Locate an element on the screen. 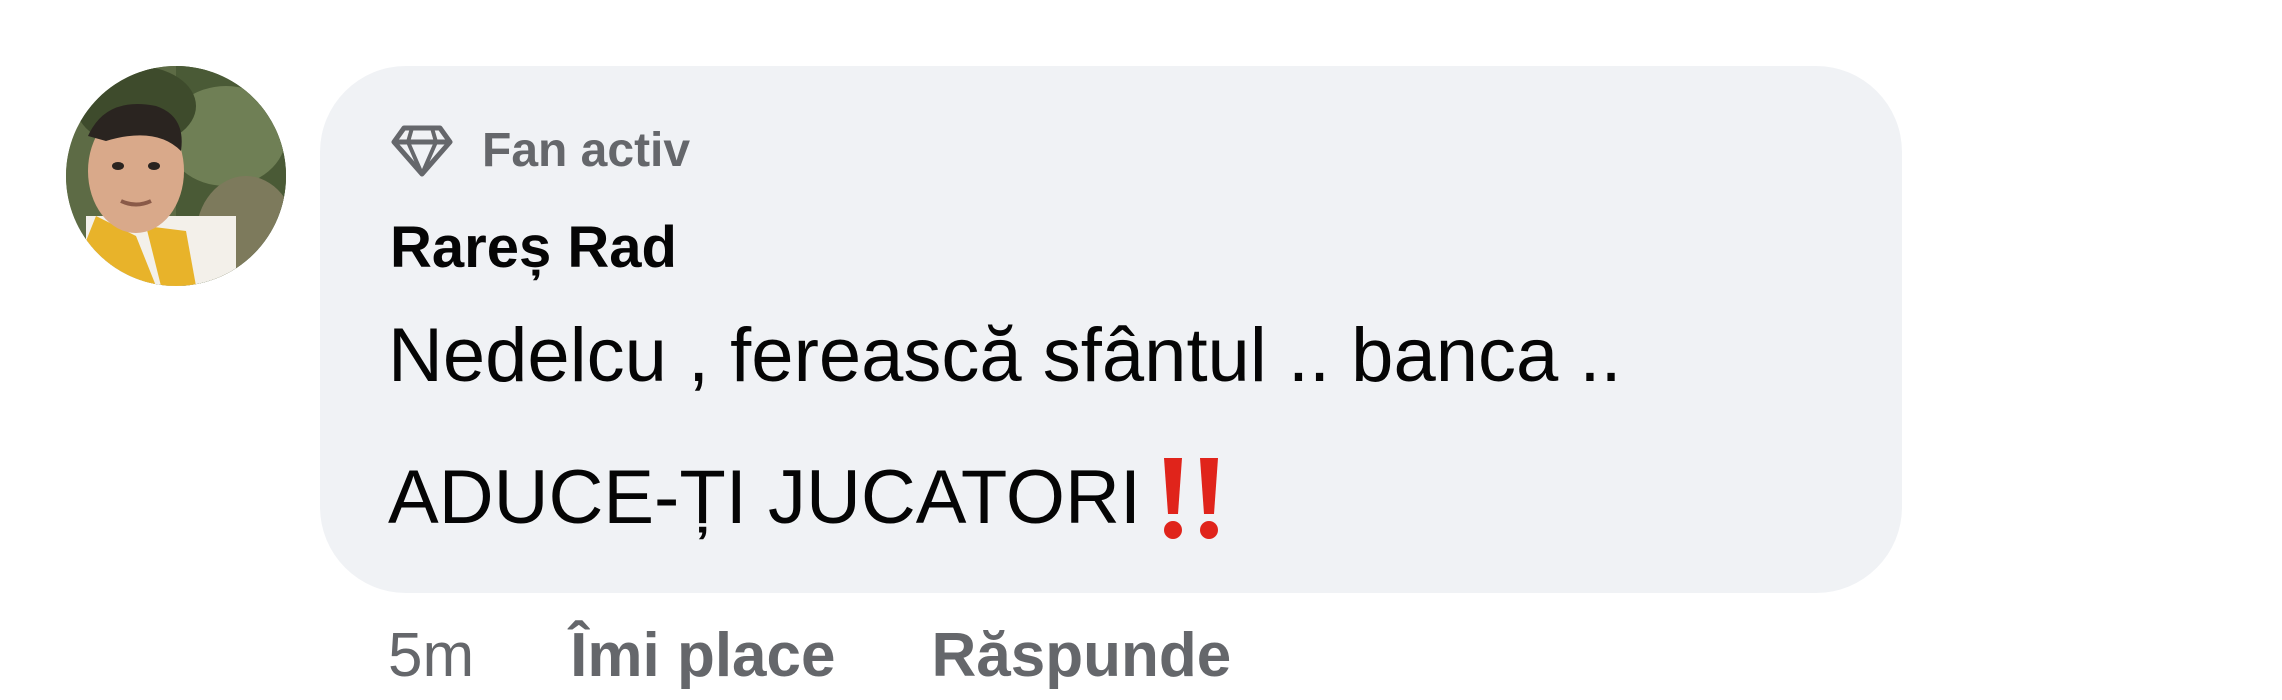  comment-timestamp: 5m is located at coordinates (431, 655).